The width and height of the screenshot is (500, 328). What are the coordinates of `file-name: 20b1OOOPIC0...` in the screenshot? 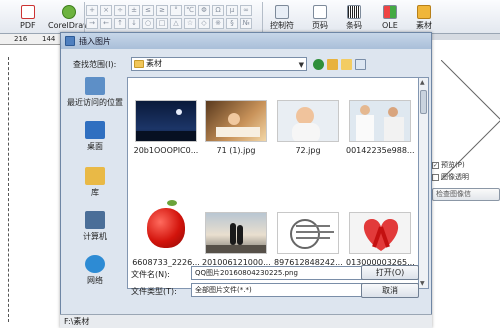 It's located at (166, 150).